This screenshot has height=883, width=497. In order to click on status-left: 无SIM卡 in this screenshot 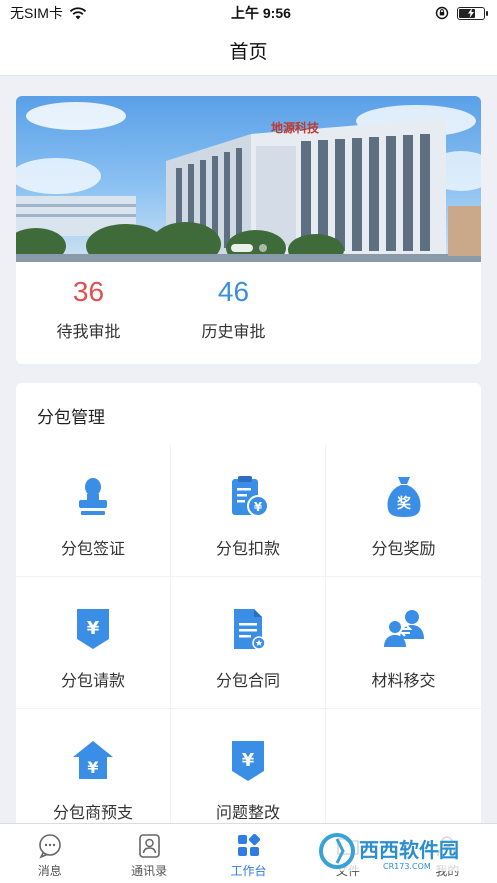, I will do `click(48, 13)`.